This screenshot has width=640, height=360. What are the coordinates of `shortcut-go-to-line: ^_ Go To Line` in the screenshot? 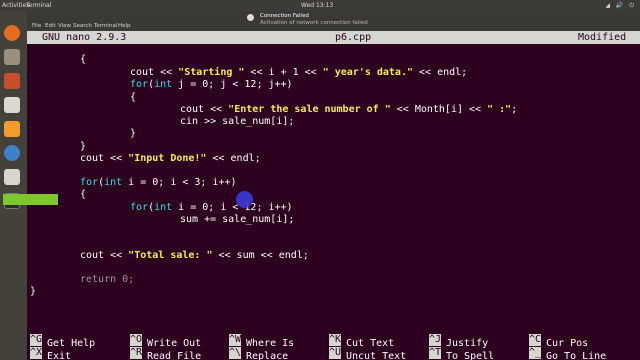 It's located at (567, 353).